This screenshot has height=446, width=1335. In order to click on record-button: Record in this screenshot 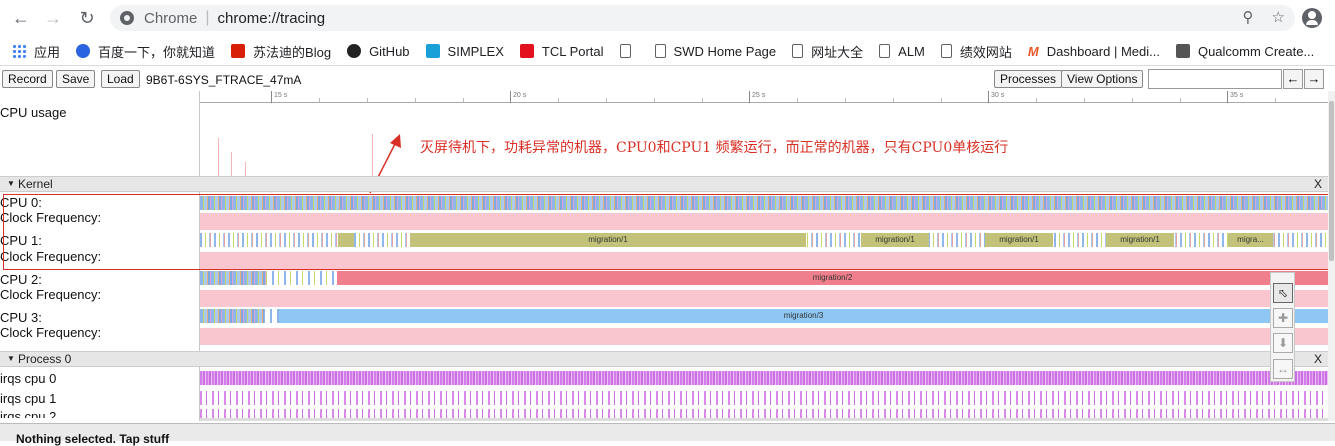, I will do `click(27, 79)`.